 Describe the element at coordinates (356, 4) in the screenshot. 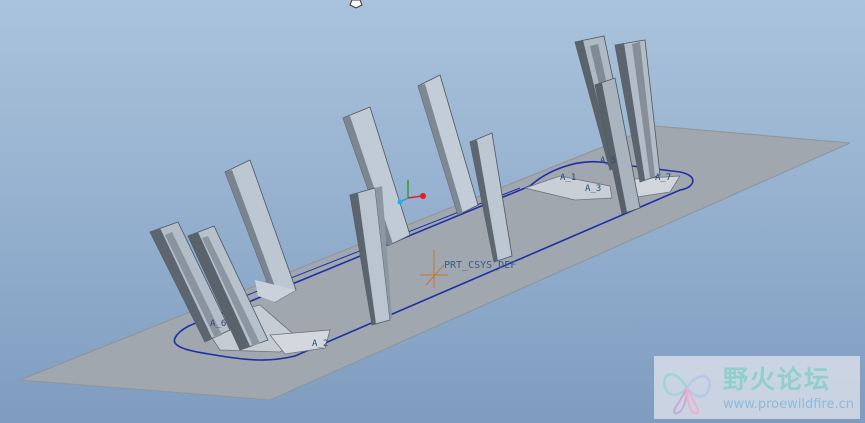

I see `mouse-cursor-icon` at that location.